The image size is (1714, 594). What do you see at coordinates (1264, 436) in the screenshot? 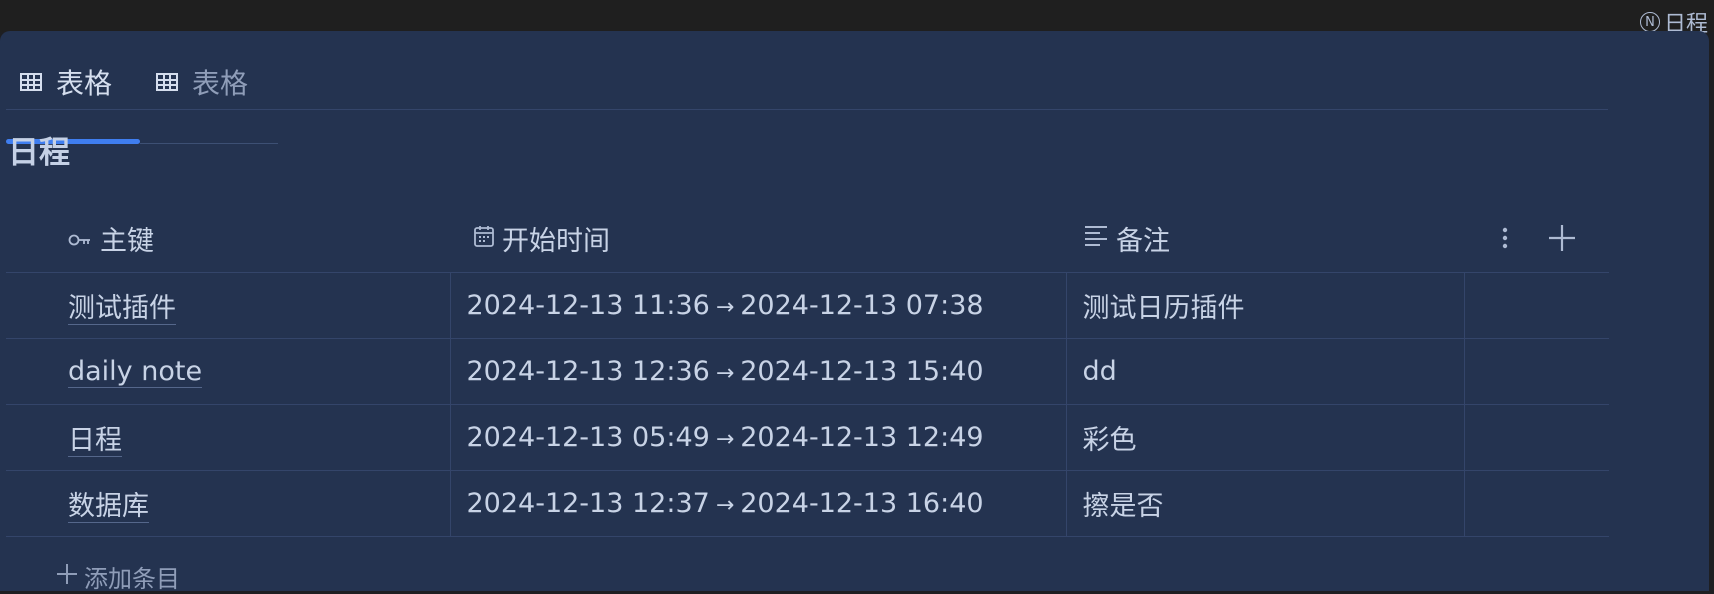
I see `cell-note: 彩色` at bounding box center [1264, 436].